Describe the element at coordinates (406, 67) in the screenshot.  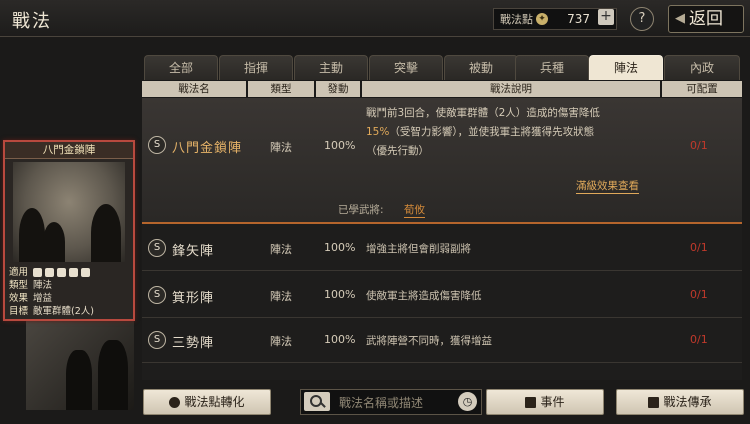
I see `tab-assault: 突擊` at that location.